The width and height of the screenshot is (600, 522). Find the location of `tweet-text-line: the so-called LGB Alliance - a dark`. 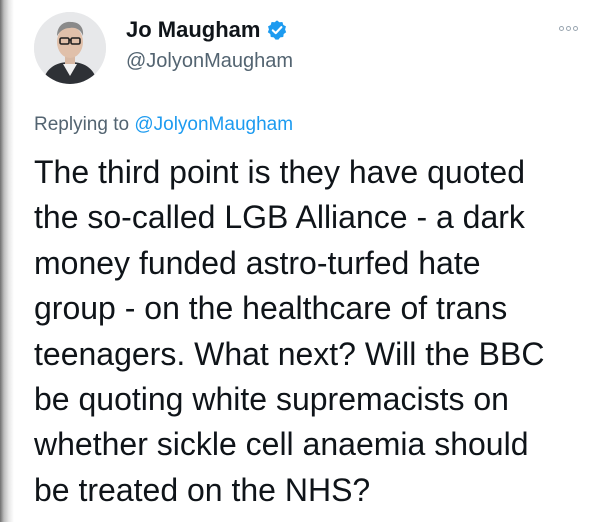

tweet-text-line: the so-called LGB Alliance - a dark is located at coordinates (279, 217).